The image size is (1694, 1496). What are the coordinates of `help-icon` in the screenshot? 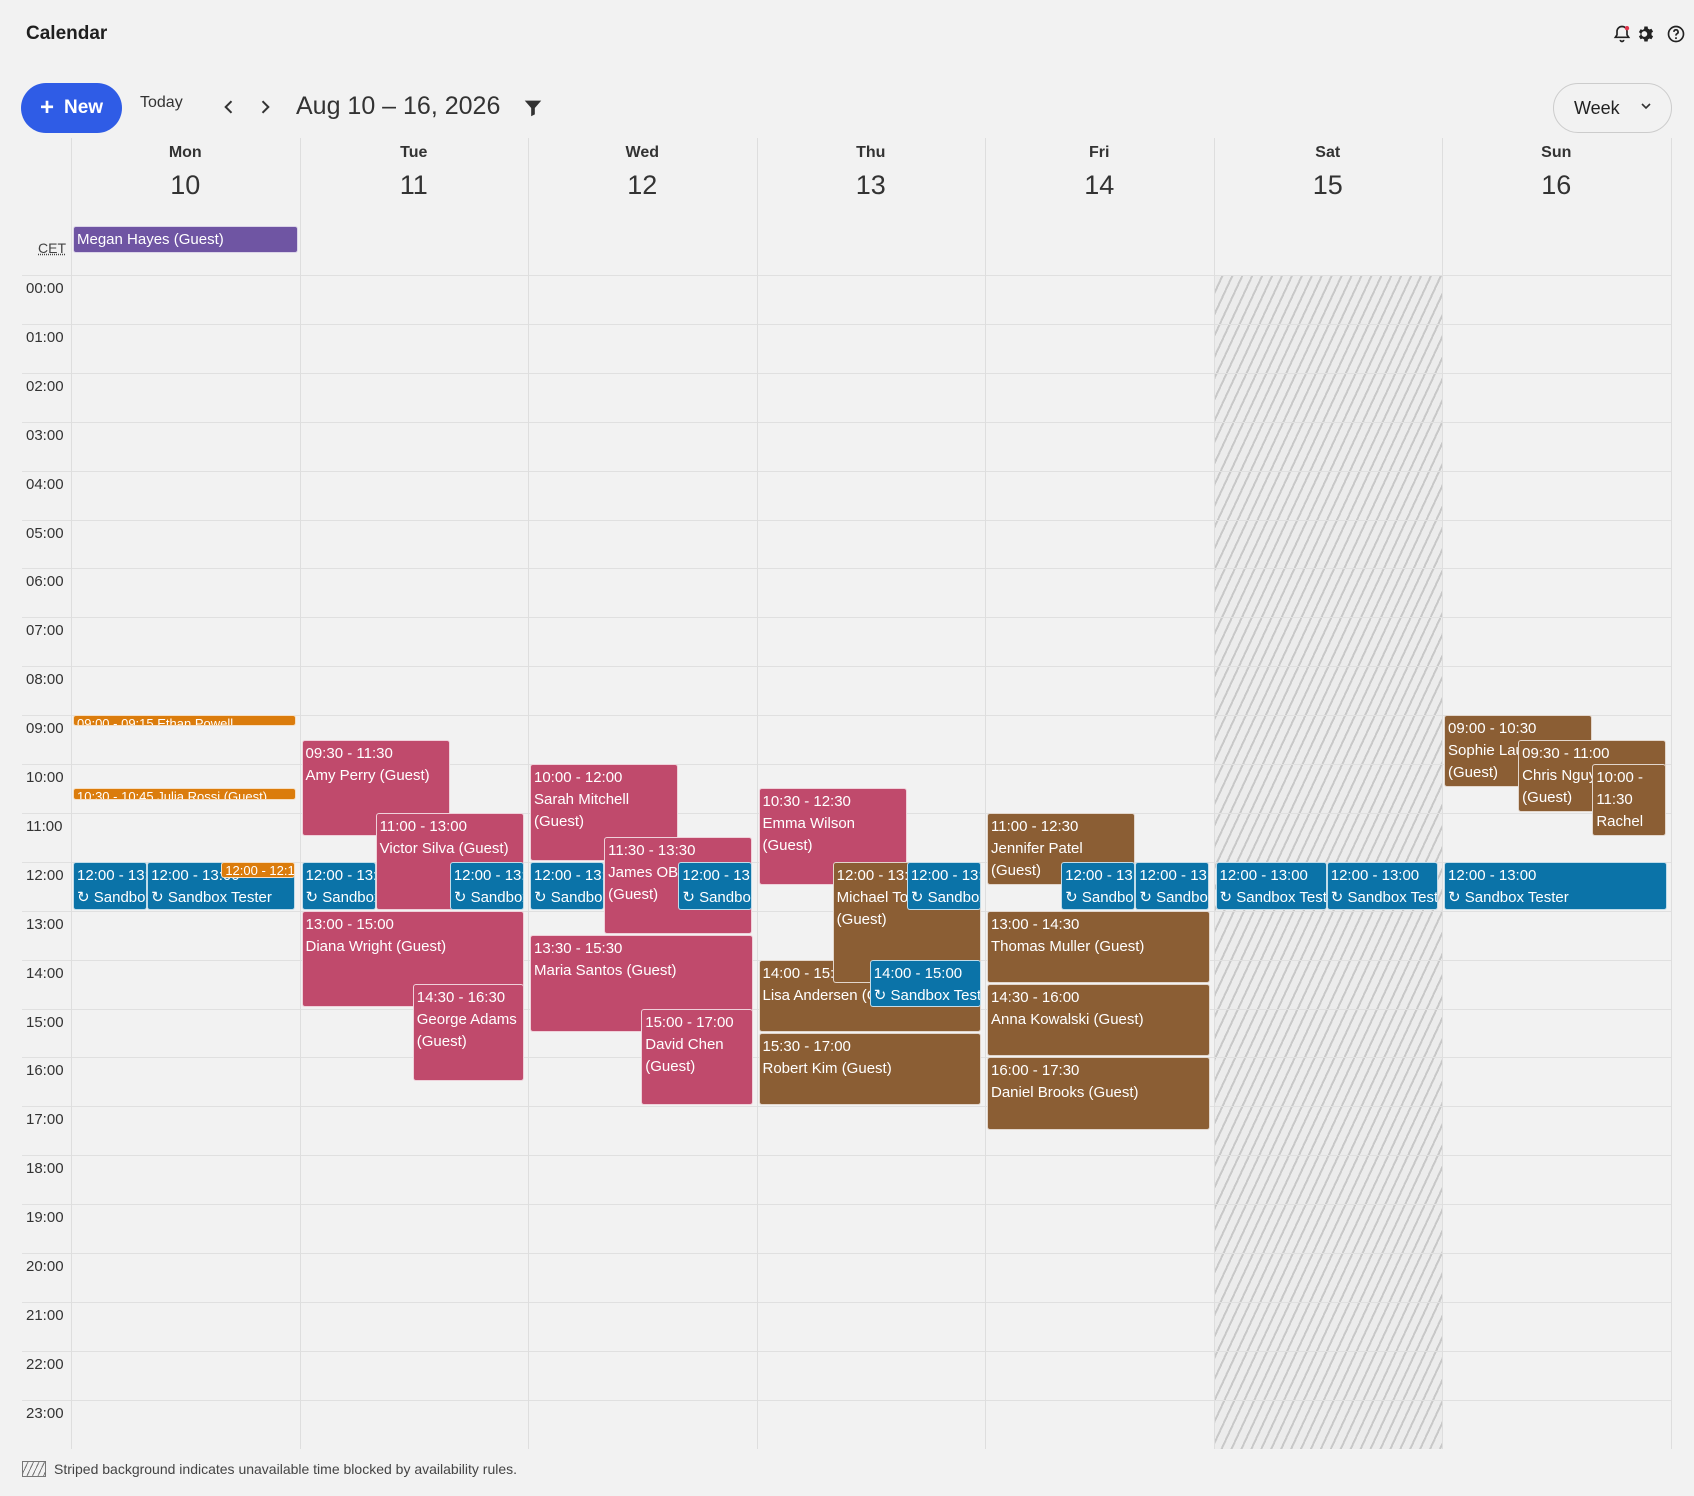 It's located at (1676, 34).